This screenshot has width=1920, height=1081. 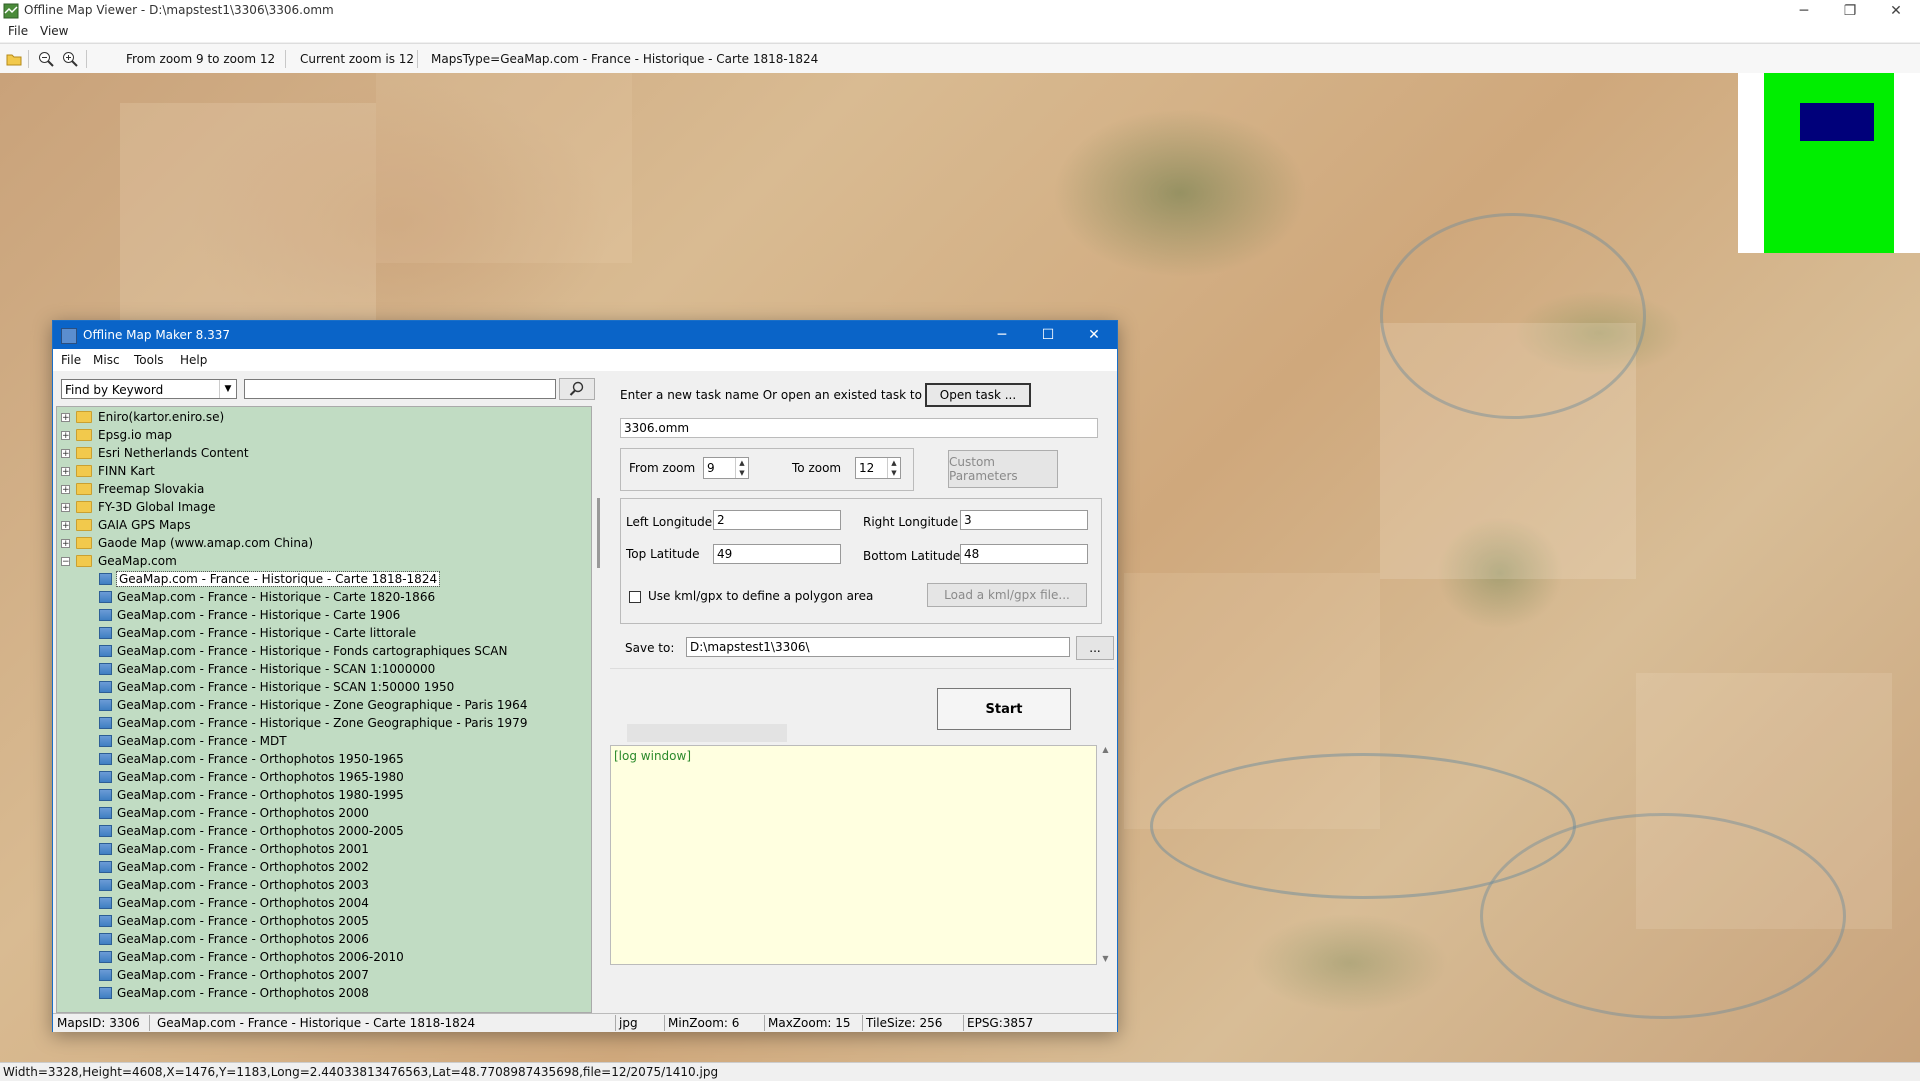 What do you see at coordinates (598, 533) in the screenshot?
I see `tree-scrollbar-thumb` at bounding box center [598, 533].